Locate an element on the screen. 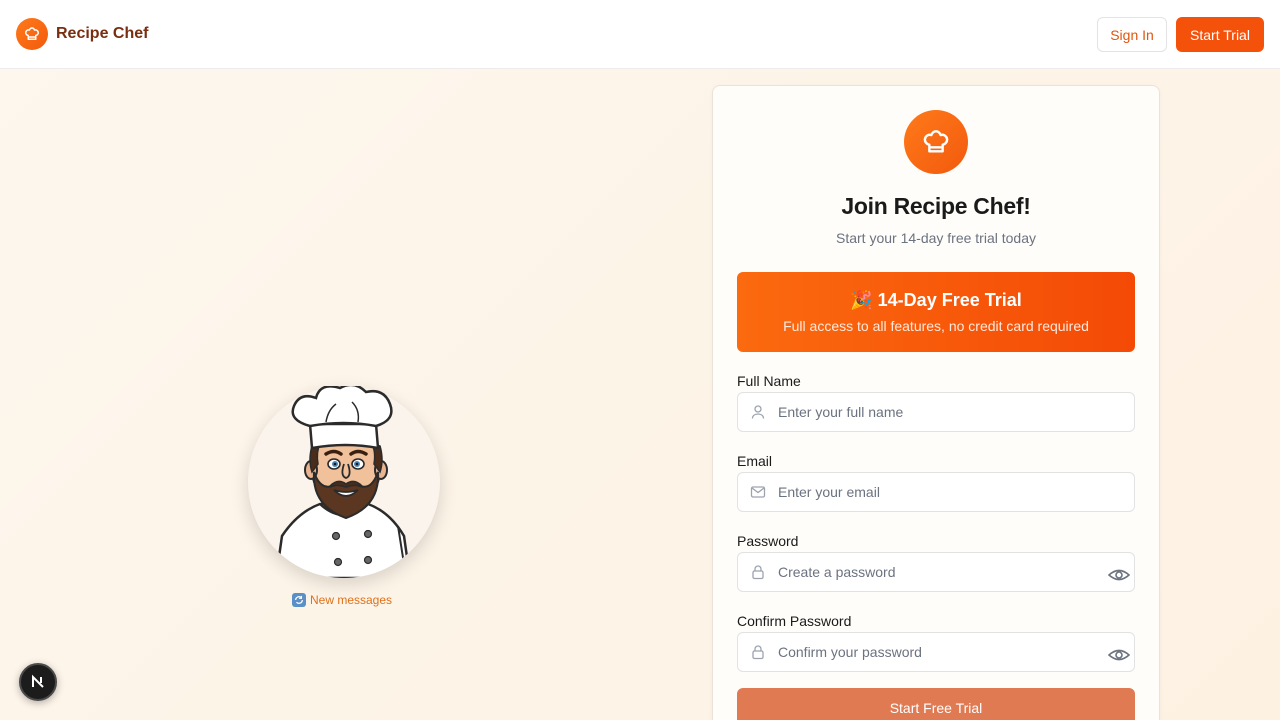 This screenshot has width=1280, height=720. top-navbar: Recipe Chef Sign In Start Trial is located at coordinates (640, 34).